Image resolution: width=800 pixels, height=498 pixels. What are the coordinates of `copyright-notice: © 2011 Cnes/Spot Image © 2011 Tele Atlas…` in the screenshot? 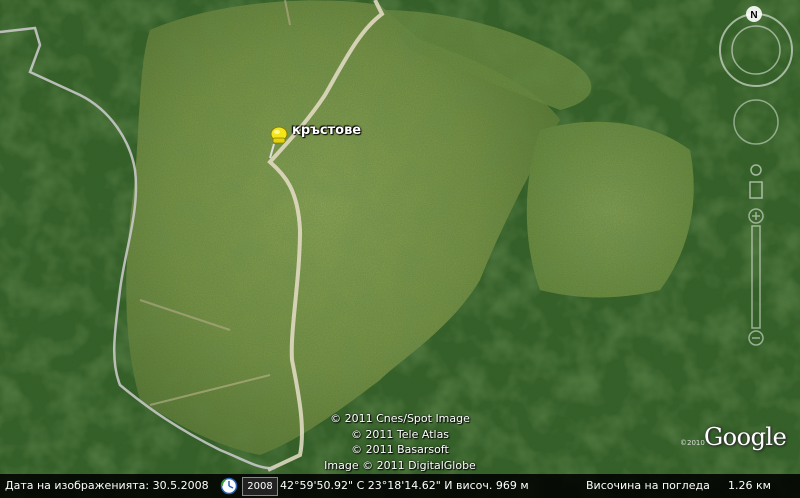 It's located at (400, 442).